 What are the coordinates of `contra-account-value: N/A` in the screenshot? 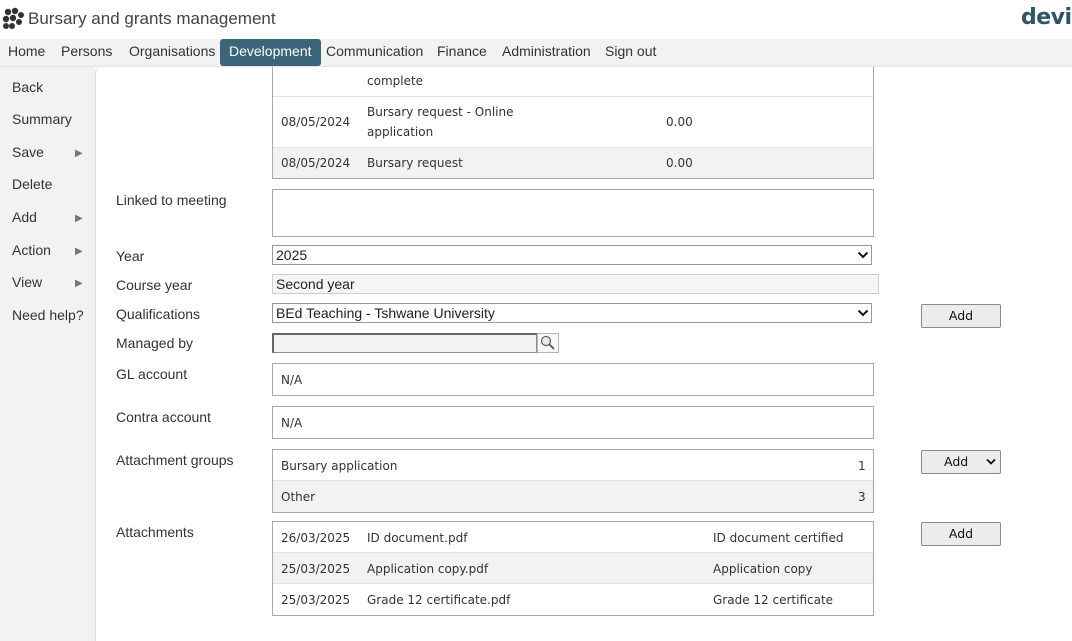 It's located at (292, 423).